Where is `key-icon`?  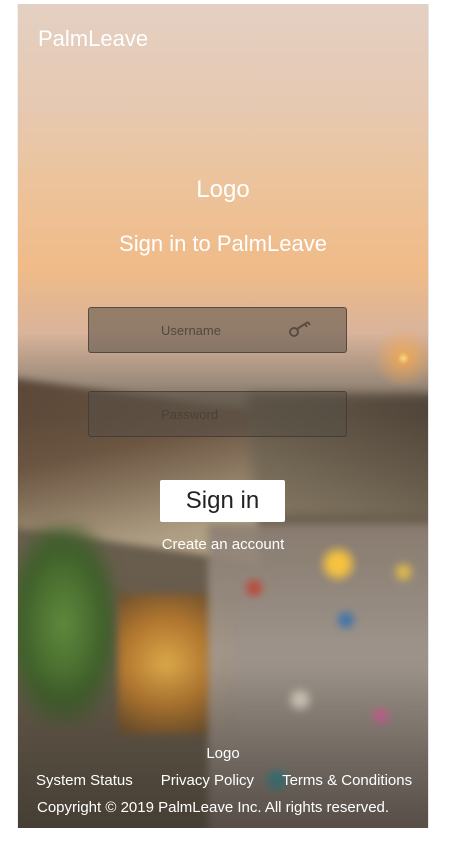 key-icon is located at coordinates (301, 329).